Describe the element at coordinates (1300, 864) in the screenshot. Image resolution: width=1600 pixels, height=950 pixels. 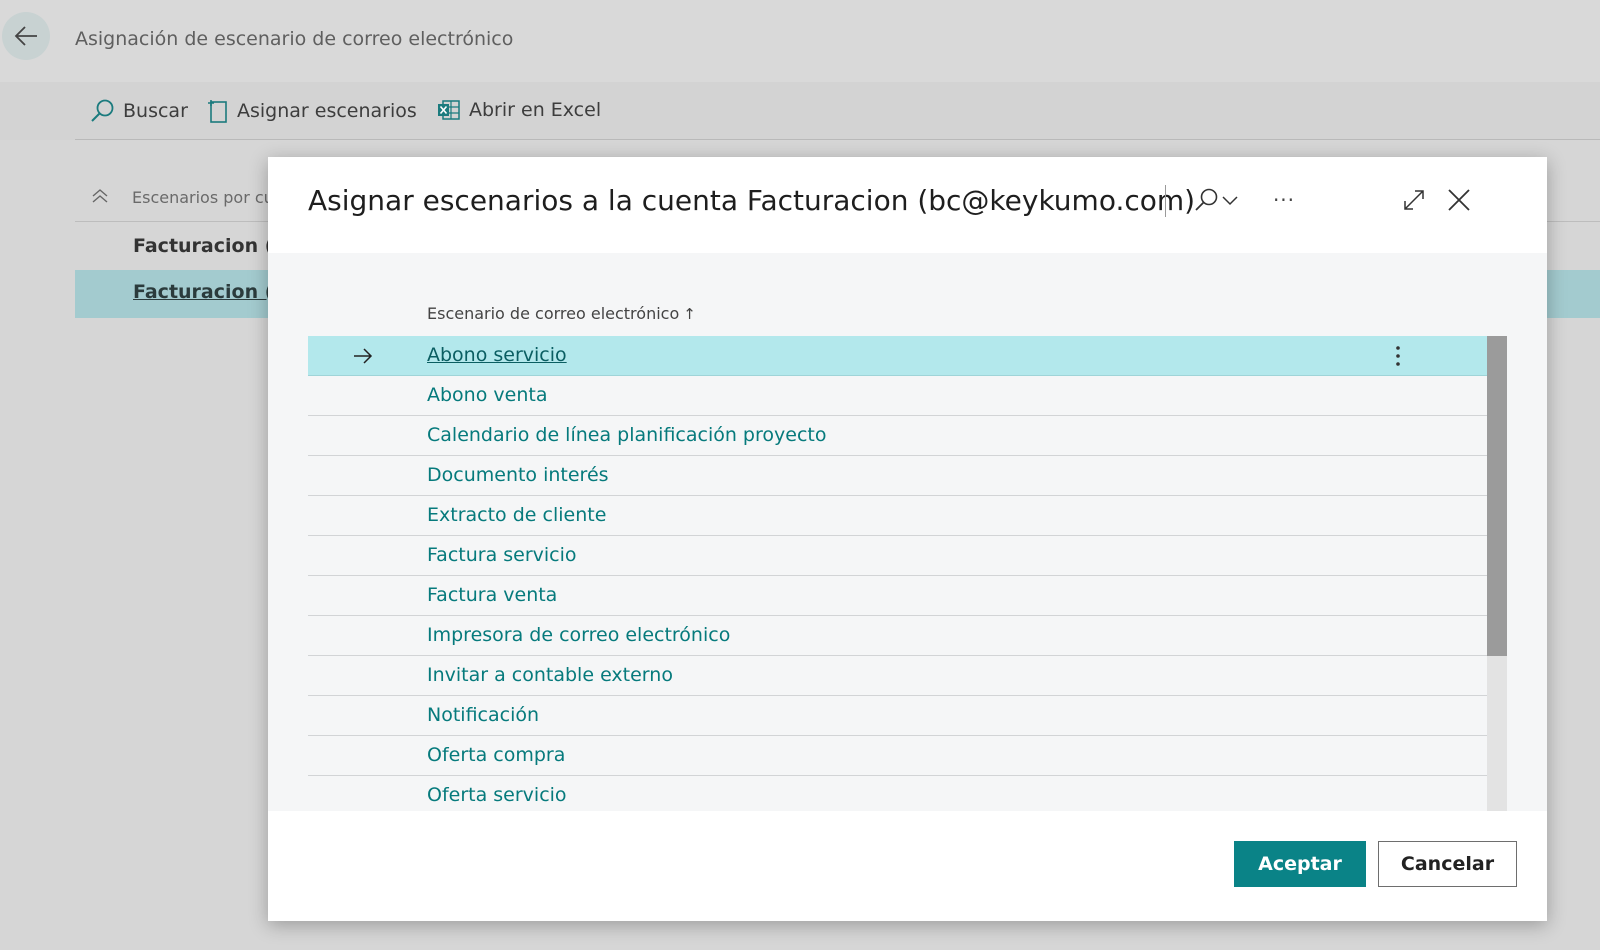
I see `accept-button: Aceptar` at that location.